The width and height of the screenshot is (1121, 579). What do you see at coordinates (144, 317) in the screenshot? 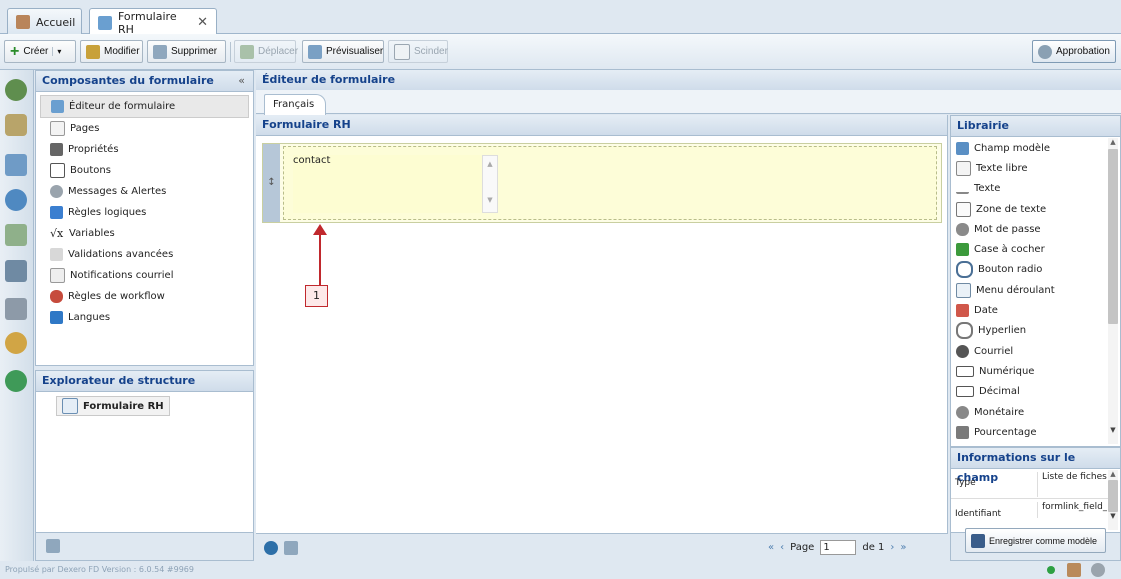
I see `component-item-languages: Langues` at bounding box center [144, 317].